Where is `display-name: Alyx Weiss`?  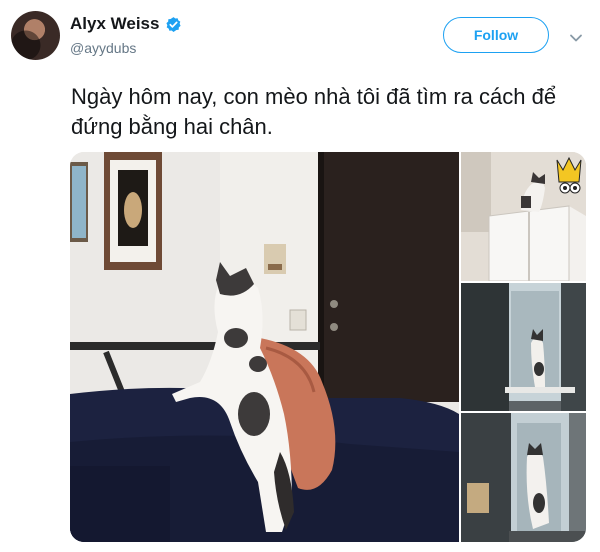 display-name: Alyx Weiss is located at coordinates (114, 24).